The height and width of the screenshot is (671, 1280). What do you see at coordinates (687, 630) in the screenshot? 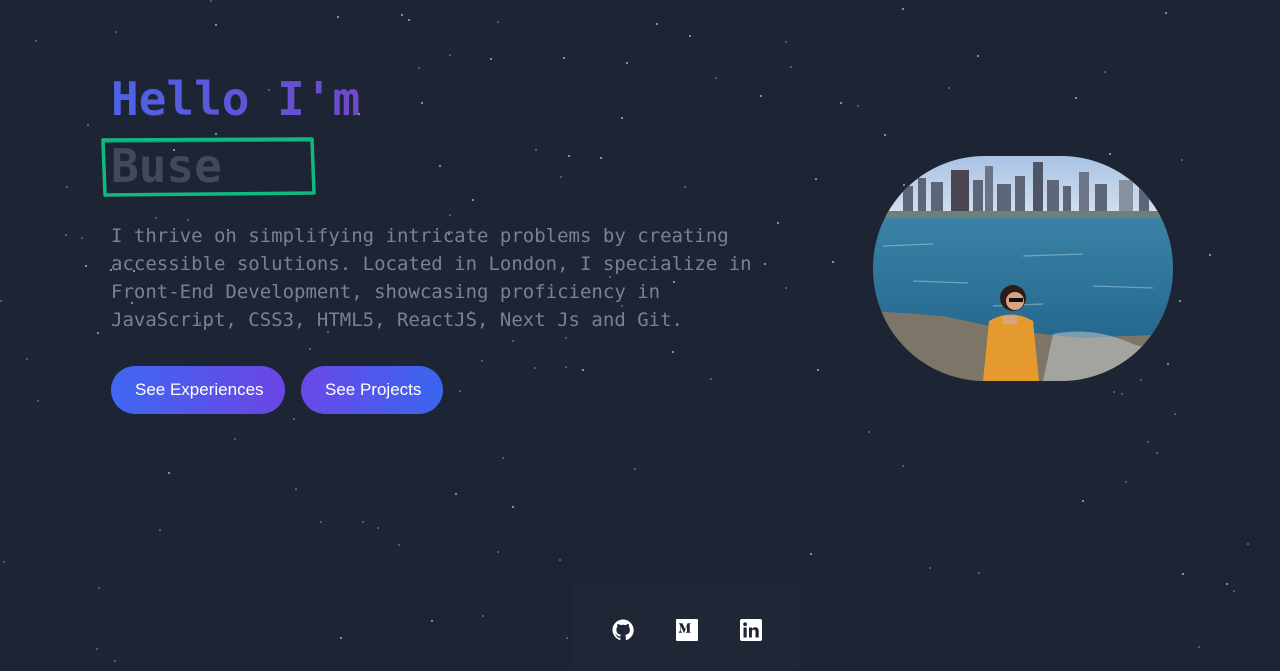
I see `medium-icon` at bounding box center [687, 630].